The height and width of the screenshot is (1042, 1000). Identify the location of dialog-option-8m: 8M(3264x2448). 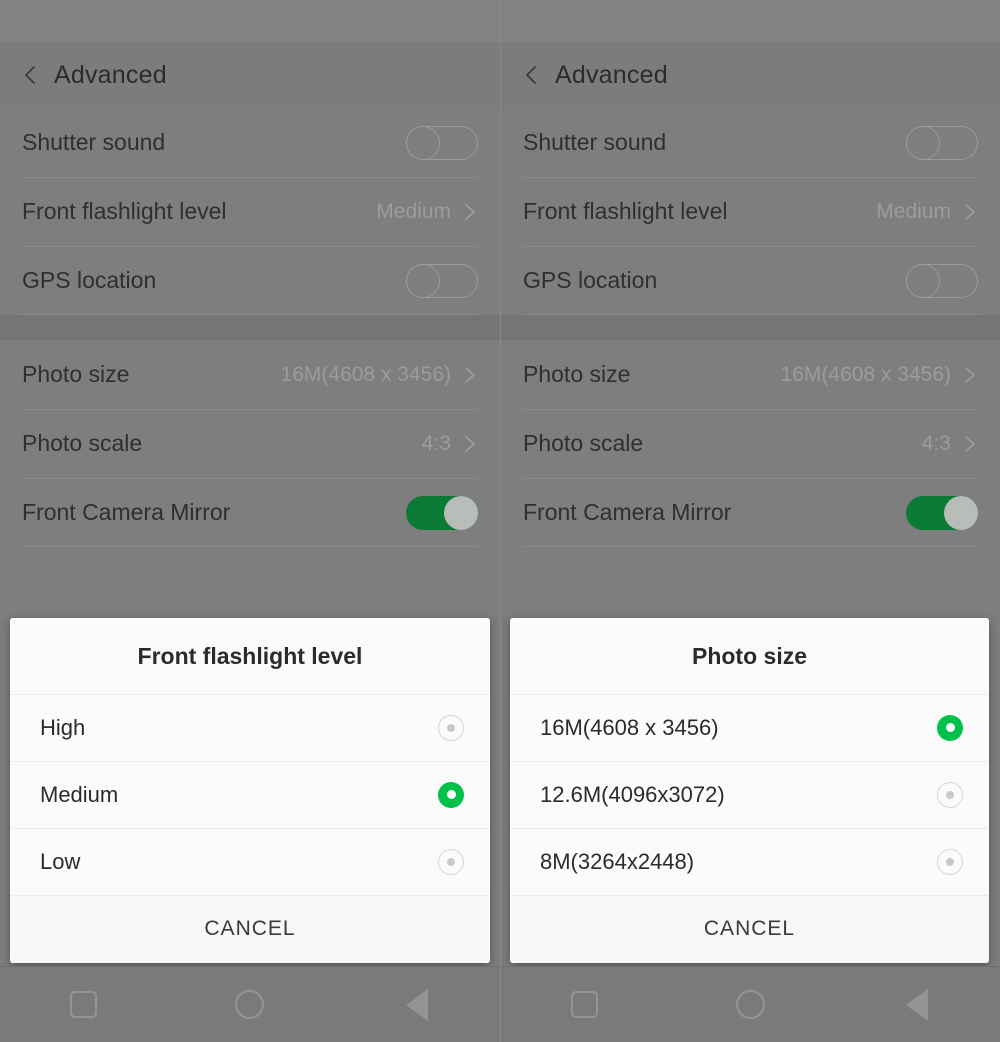
(749, 861).